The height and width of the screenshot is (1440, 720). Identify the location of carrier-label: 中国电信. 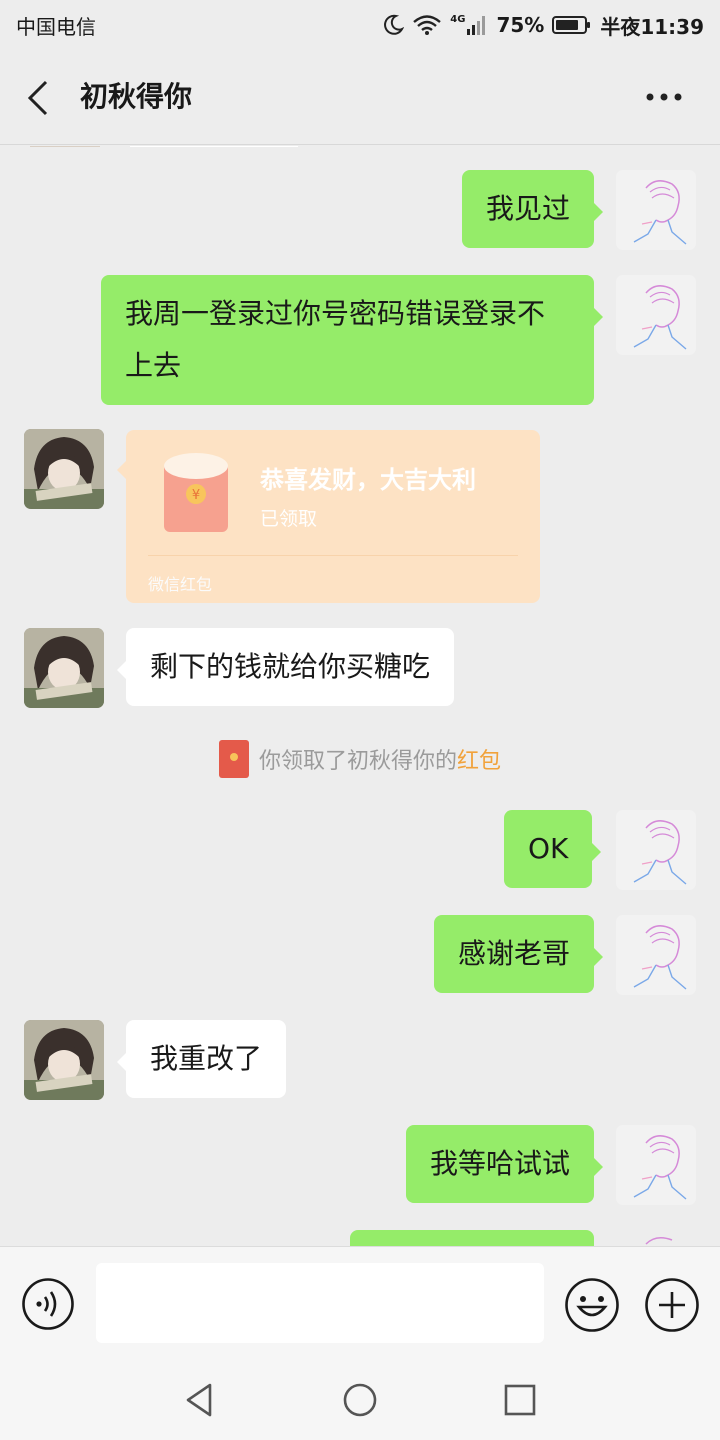
(56, 26).